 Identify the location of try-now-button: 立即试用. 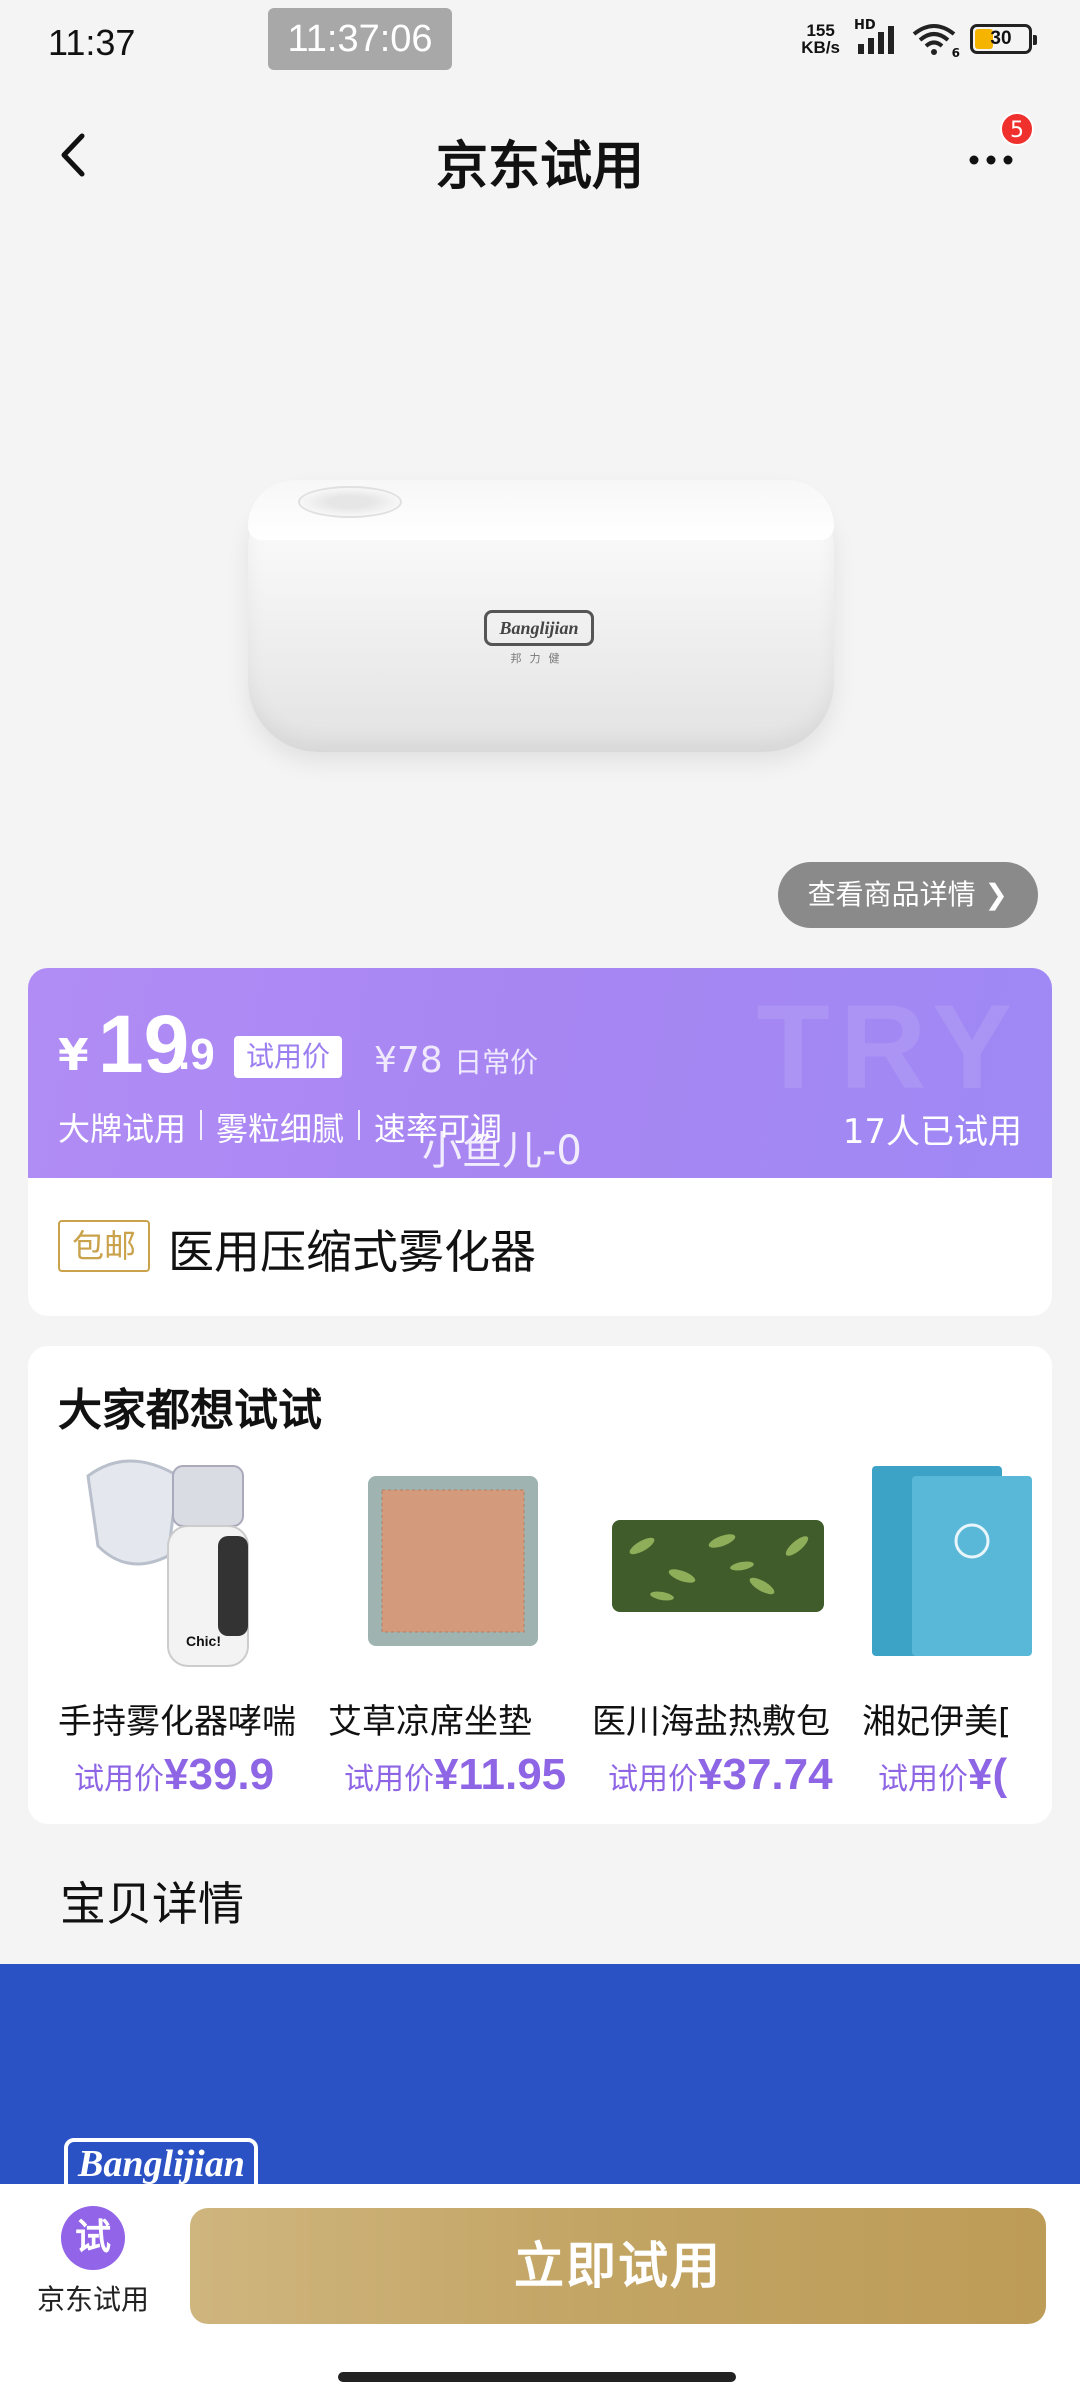
(618, 2266).